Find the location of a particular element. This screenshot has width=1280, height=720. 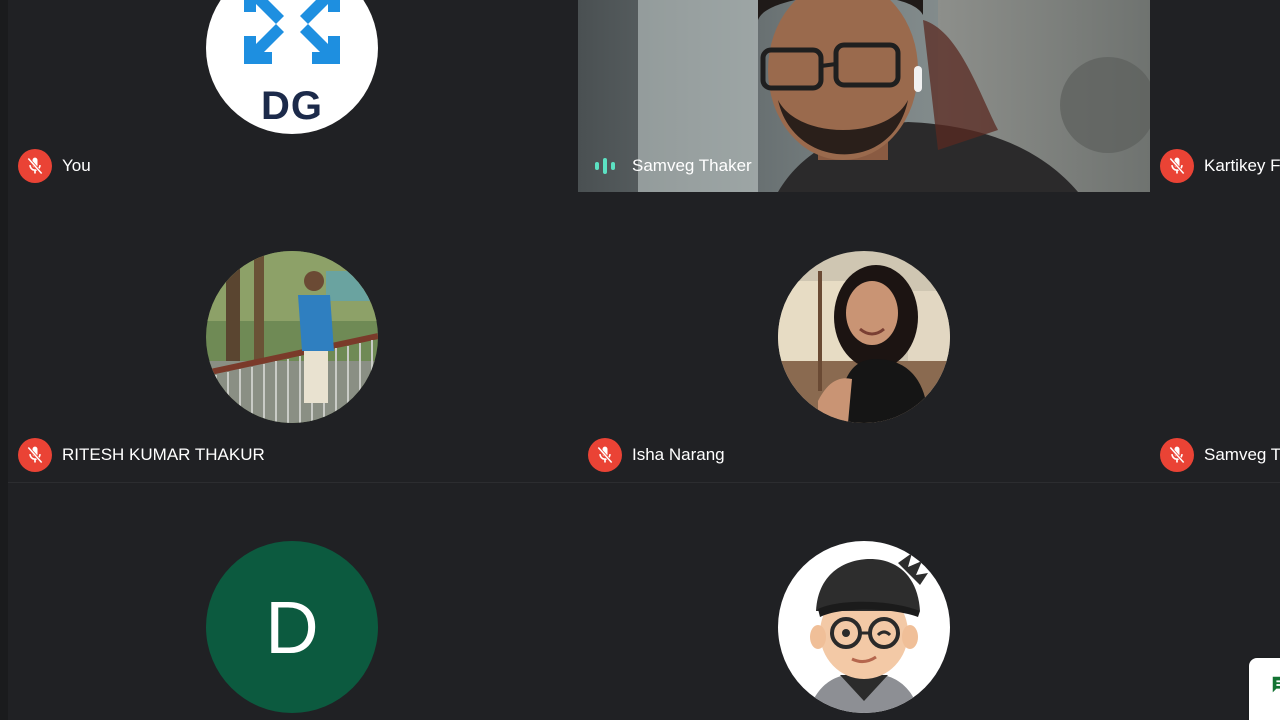

participant-tile-samveg-thaker-video: Samveg Thaker is located at coordinates (864, 96).